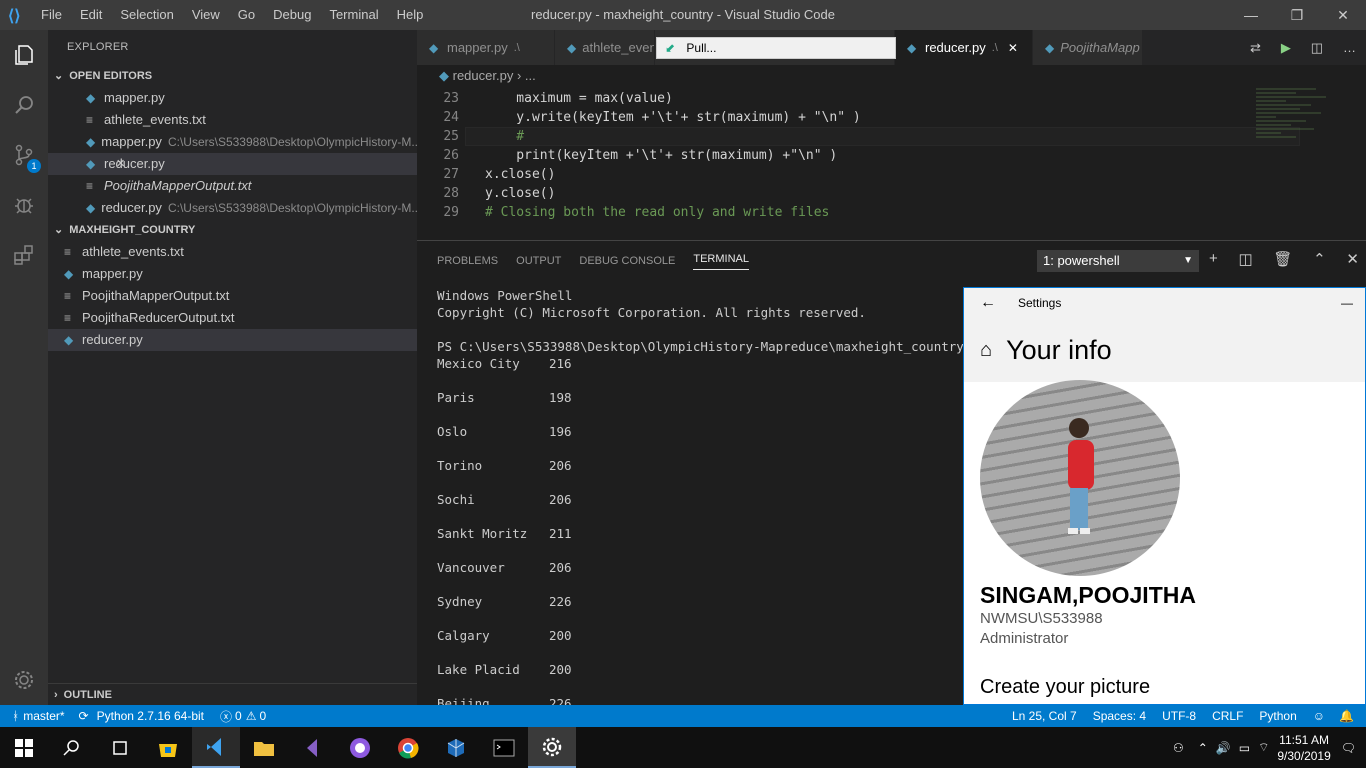 This screenshot has width=1366, height=768. I want to click on home-icon: ⌂, so click(986, 350).